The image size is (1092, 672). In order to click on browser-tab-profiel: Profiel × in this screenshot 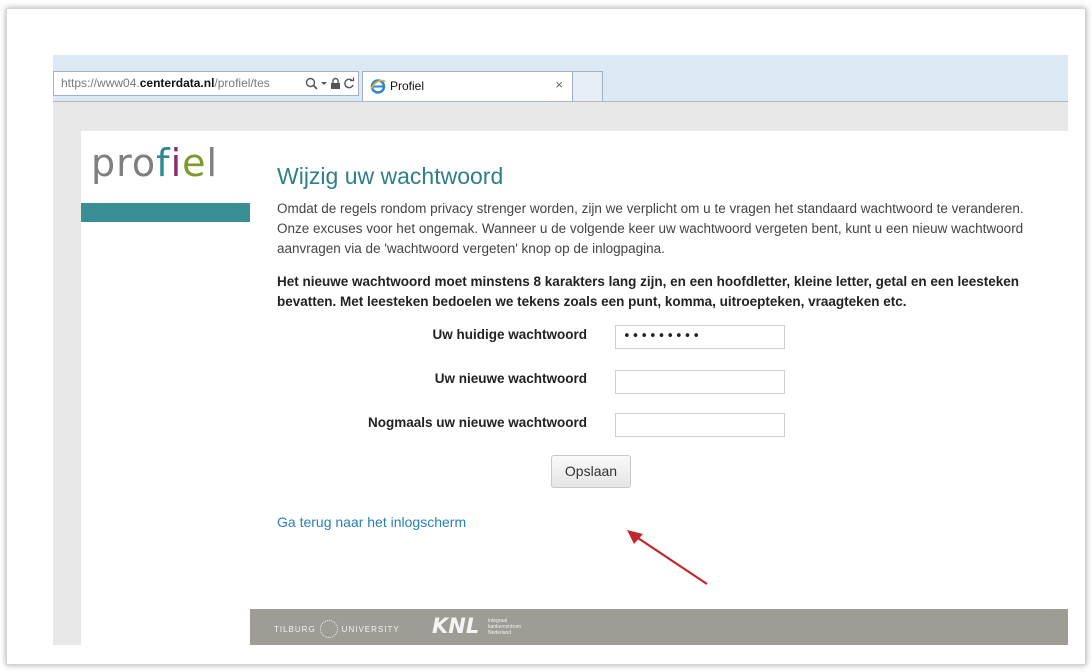, I will do `click(467, 86)`.